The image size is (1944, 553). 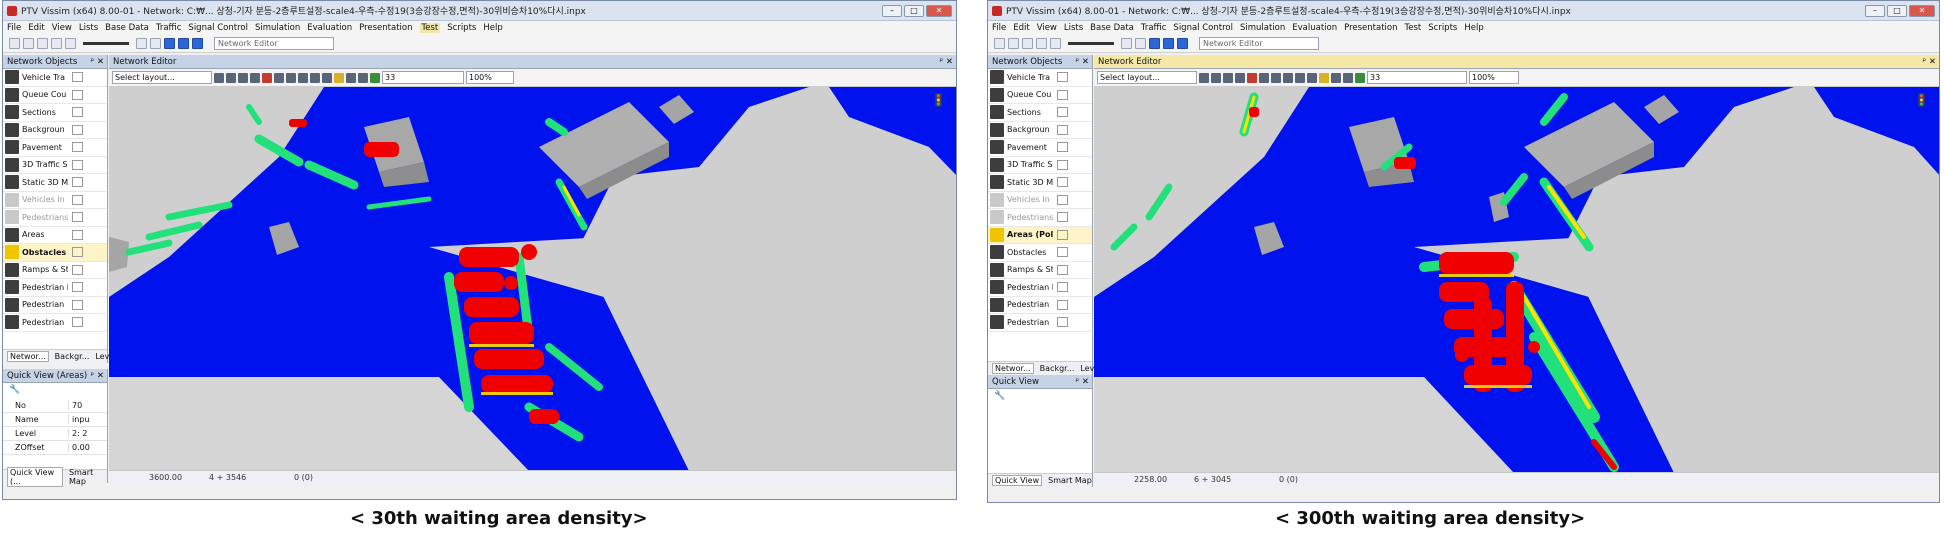 I want to click on maximize-button: □, so click(x=1897, y=10).